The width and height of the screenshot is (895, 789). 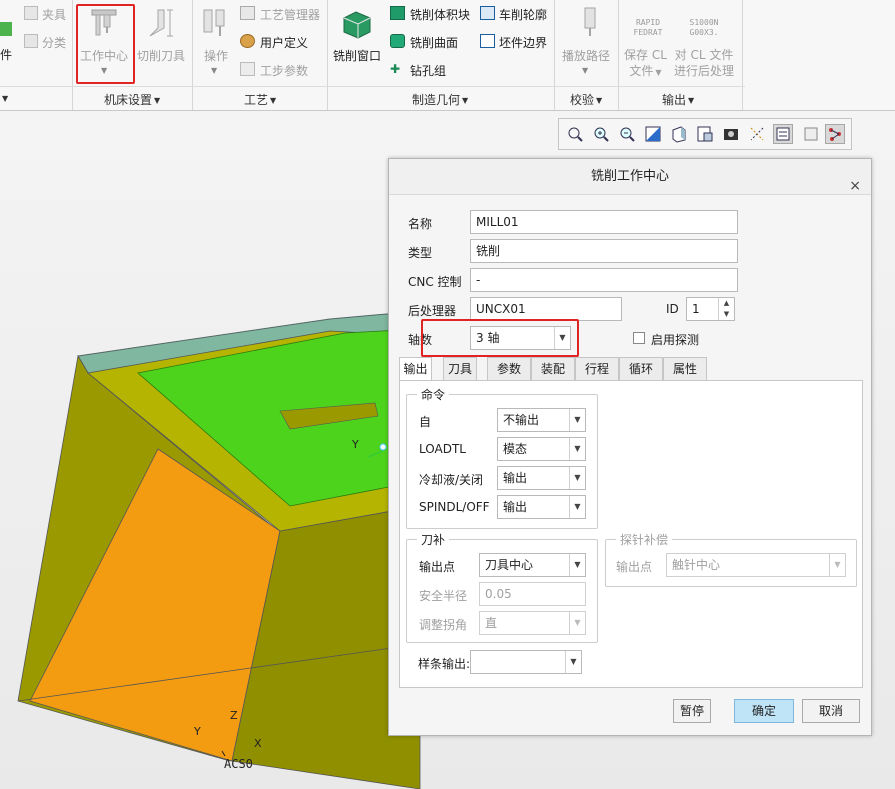 What do you see at coordinates (290, 14) in the screenshot?
I see `process-manager-button: 工艺管理器` at bounding box center [290, 14].